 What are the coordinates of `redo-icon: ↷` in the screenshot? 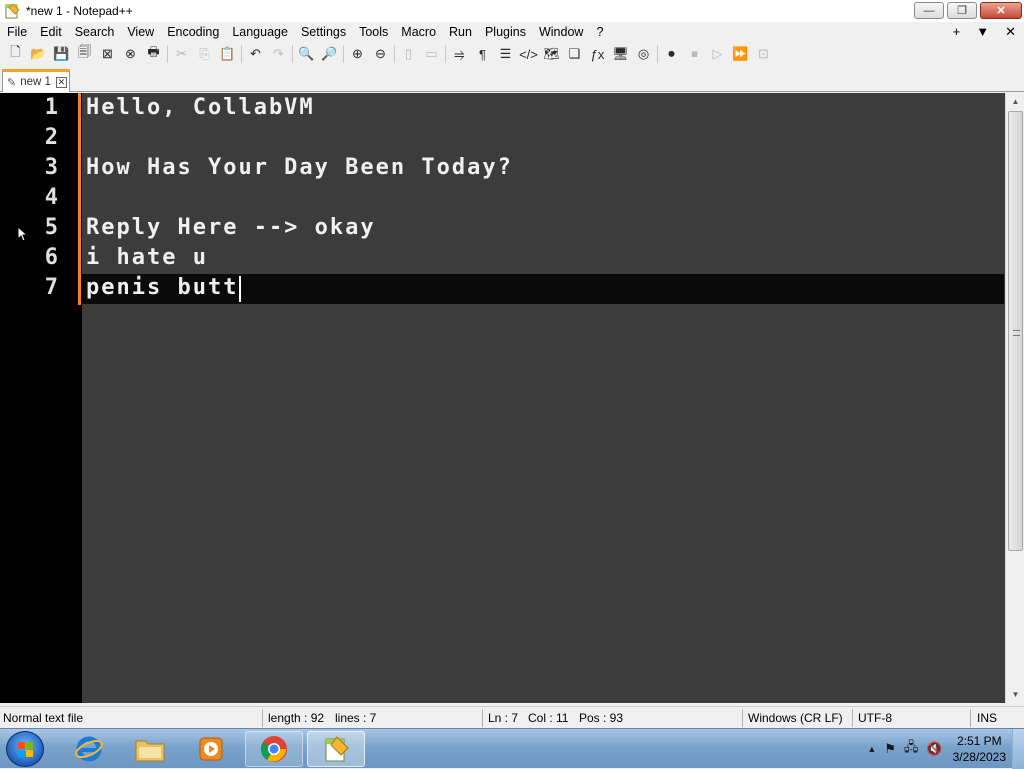 It's located at (278, 54).